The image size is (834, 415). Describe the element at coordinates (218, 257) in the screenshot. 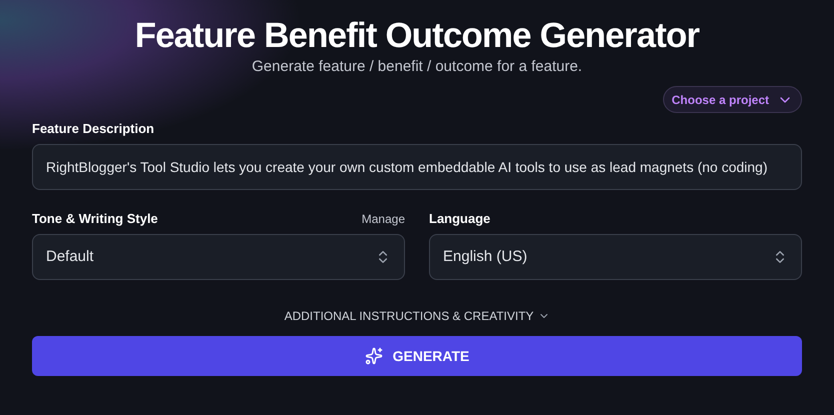

I see `select-field: Default` at that location.